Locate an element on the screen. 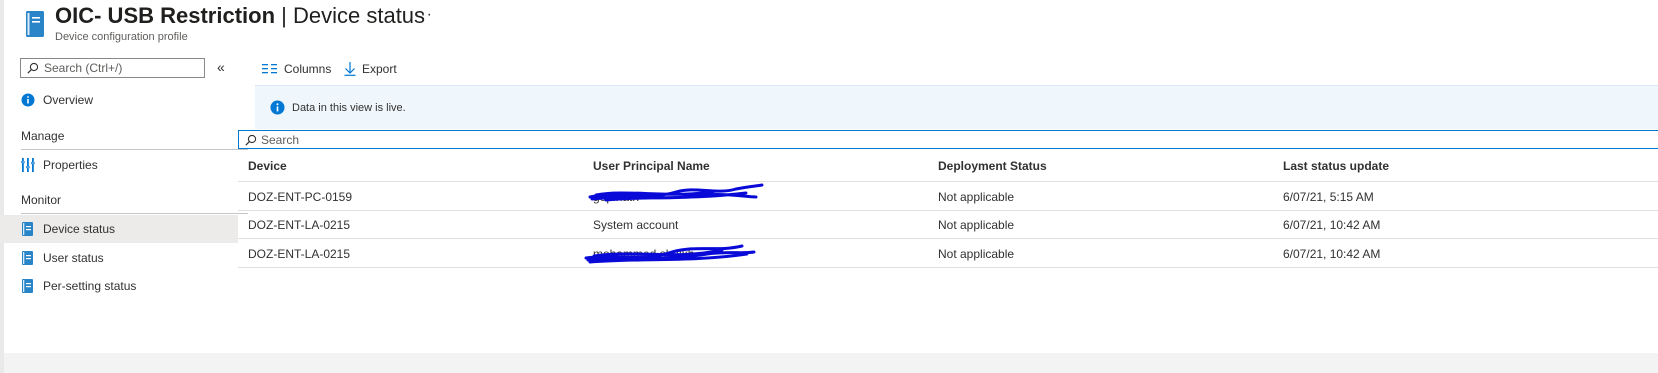  section-monitor: Monitor is located at coordinates (41, 200).